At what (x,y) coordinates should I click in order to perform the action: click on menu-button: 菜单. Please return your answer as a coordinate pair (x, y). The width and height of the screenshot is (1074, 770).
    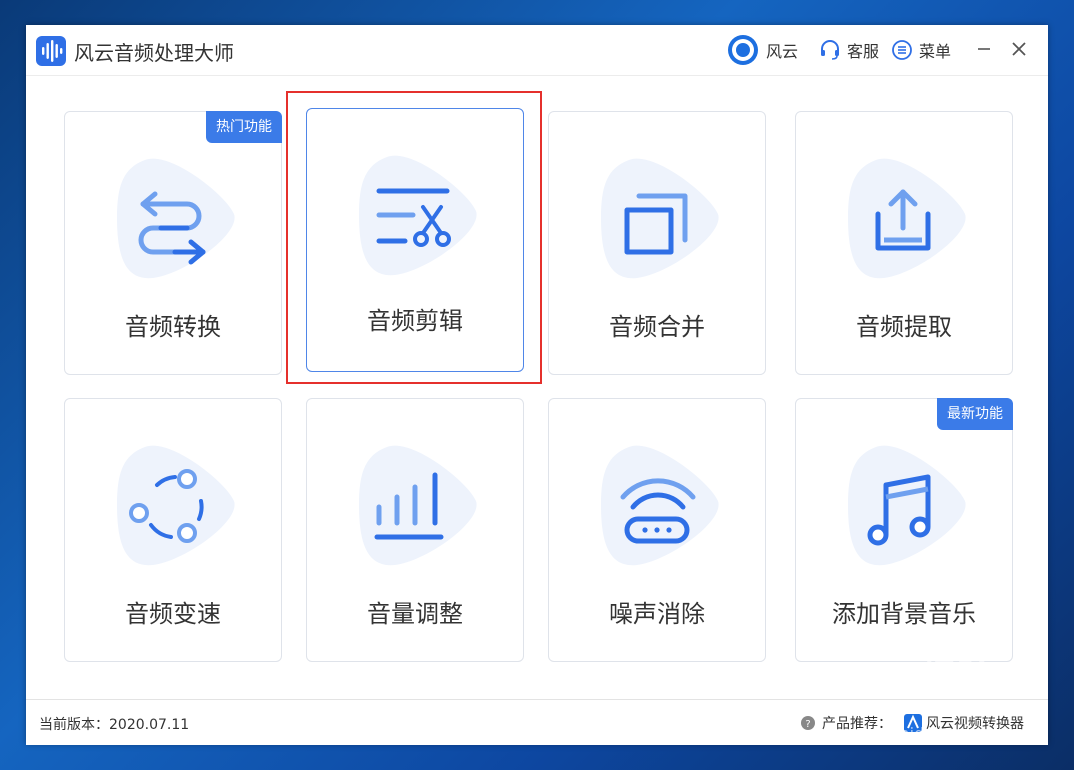
    Looking at the image, I should click on (921, 50).